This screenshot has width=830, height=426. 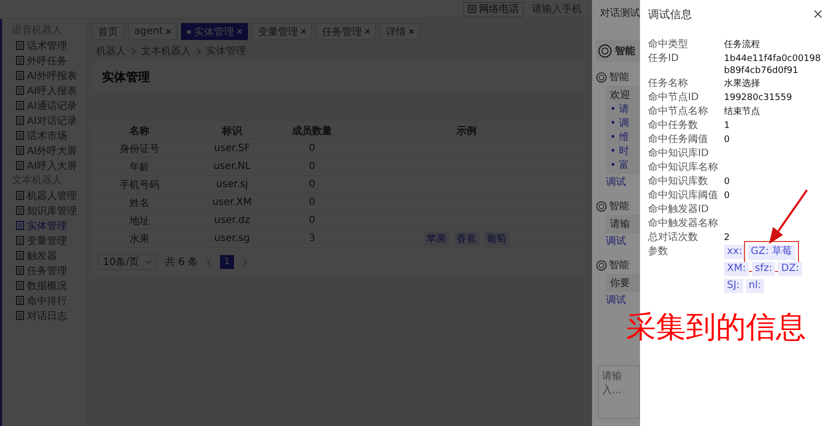 I want to click on field-label: 命中任务数, so click(x=673, y=126).